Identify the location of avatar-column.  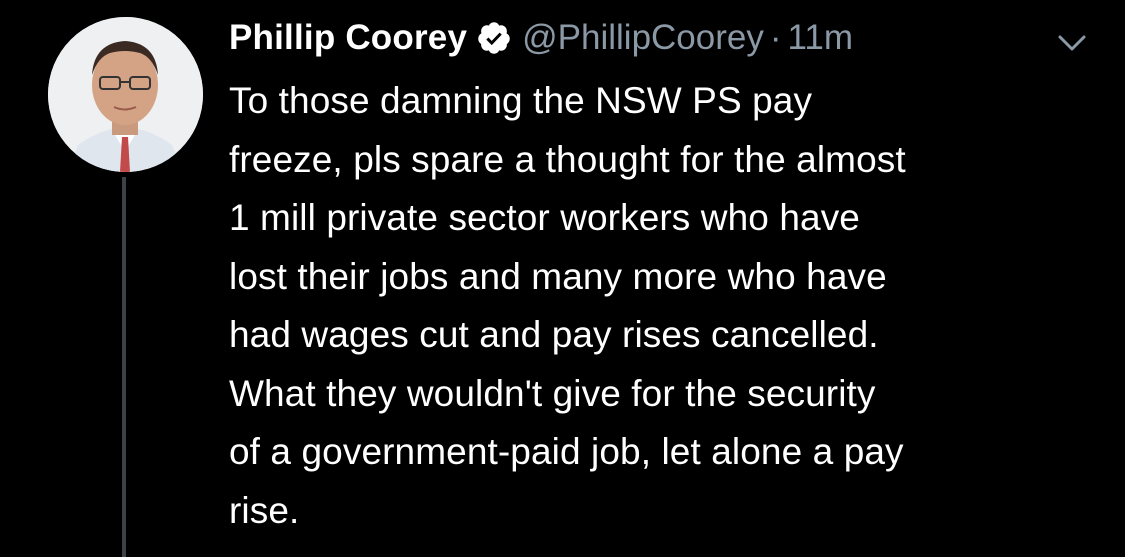
(125, 287).